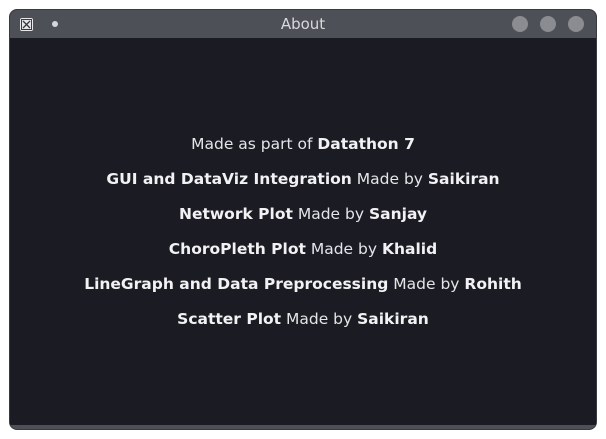  What do you see at coordinates (235, 214) in the screenshot?
I see `credit-feature: Network Plot` at bounding box center [235, 214].